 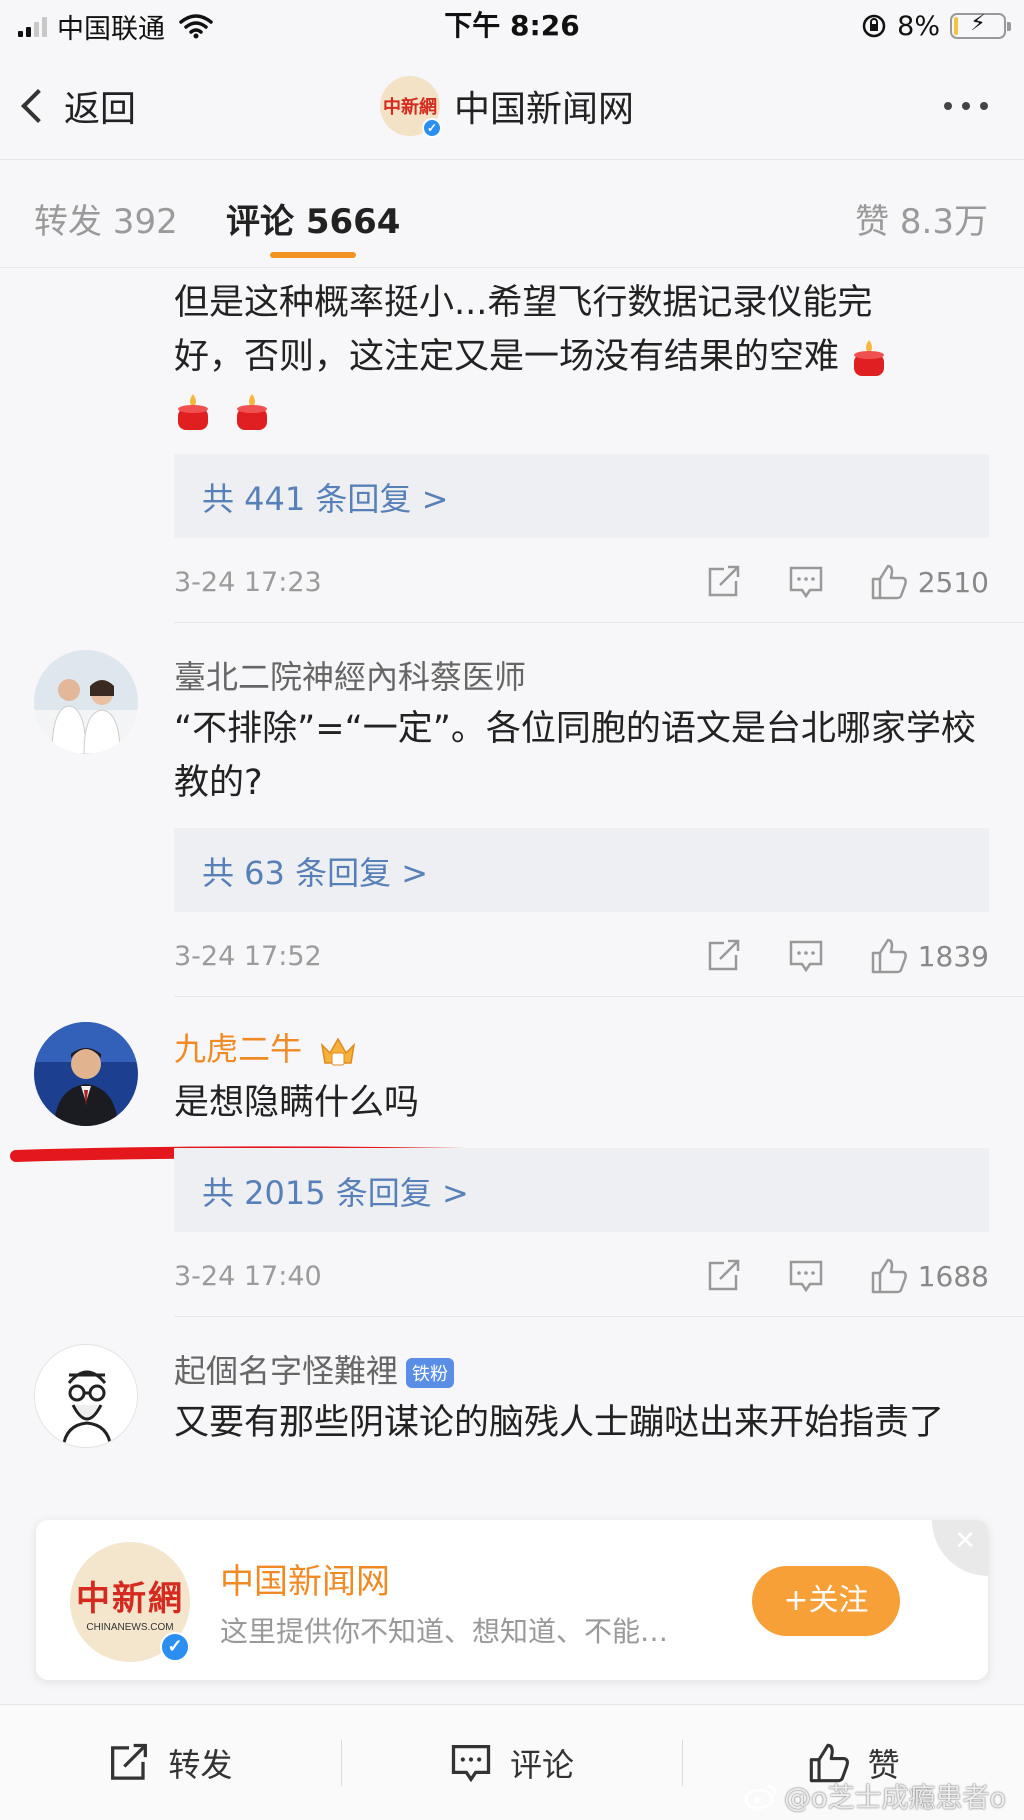 What do you see at coordinates (106, 218) in the screenshot?
I see `tab-repost: 转发 392` at bounding box center [106, 218].